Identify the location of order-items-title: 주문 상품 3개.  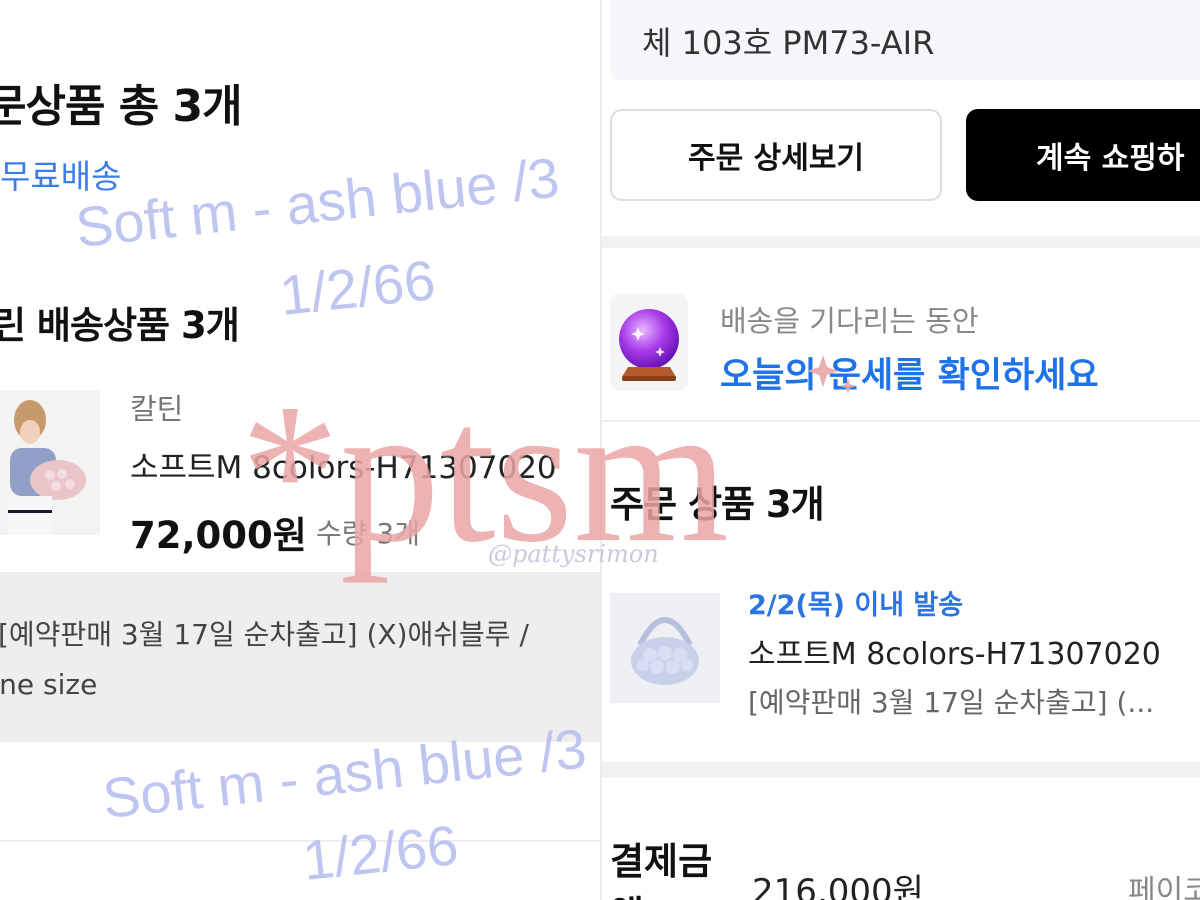
(717, 504).